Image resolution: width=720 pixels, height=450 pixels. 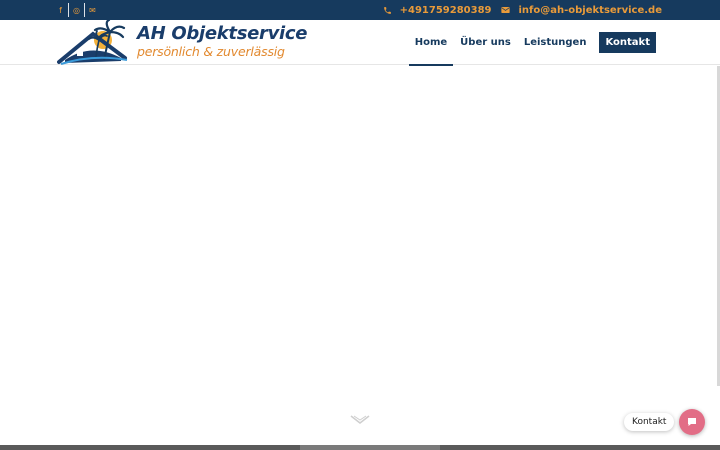 What do you see at coordinates (445, 10) in the screenshot?
I see `phone-number: +491759280389` at bounding box center [445, 10].